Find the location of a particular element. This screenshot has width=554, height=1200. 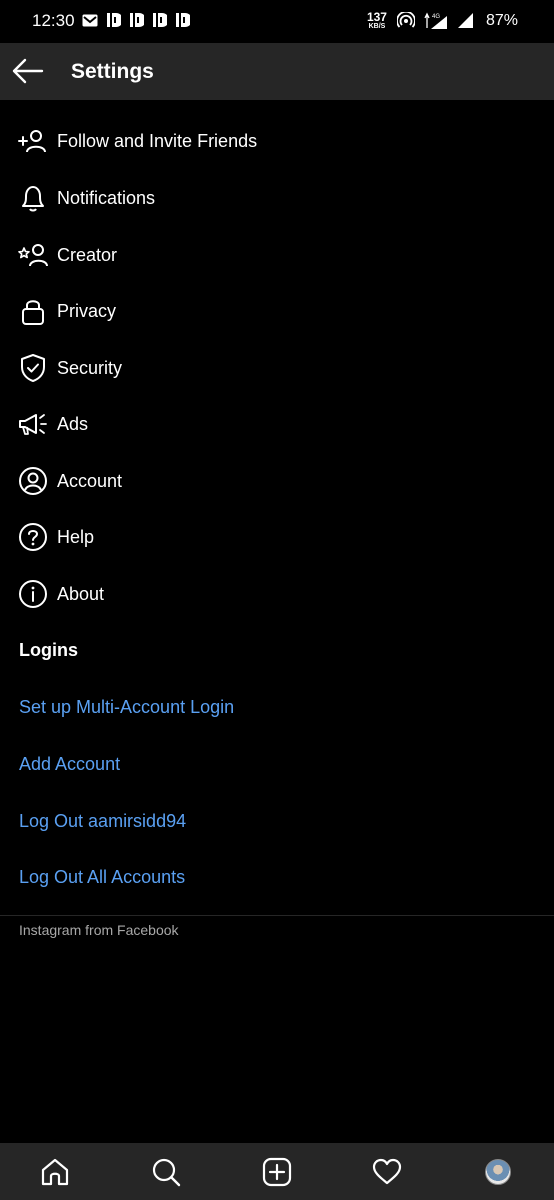

menu-item-privacy: Privacy is located at coordinates (277, 311).